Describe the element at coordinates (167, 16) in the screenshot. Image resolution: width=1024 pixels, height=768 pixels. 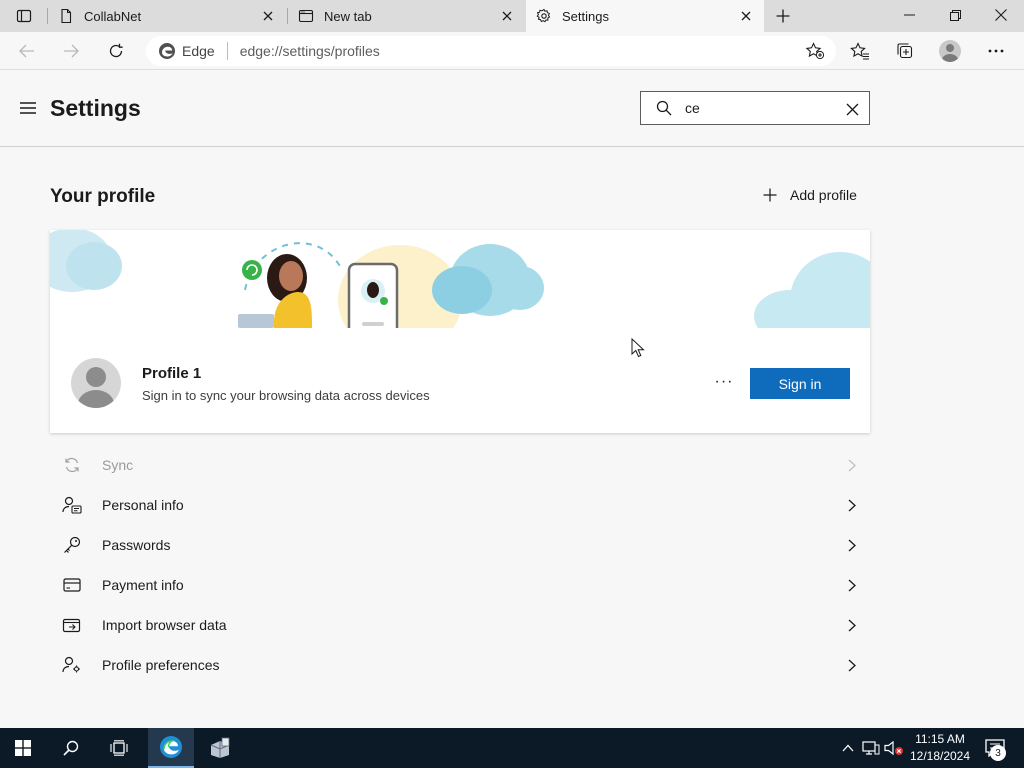
I see `tab-collabnet: CollabNet` at that location.